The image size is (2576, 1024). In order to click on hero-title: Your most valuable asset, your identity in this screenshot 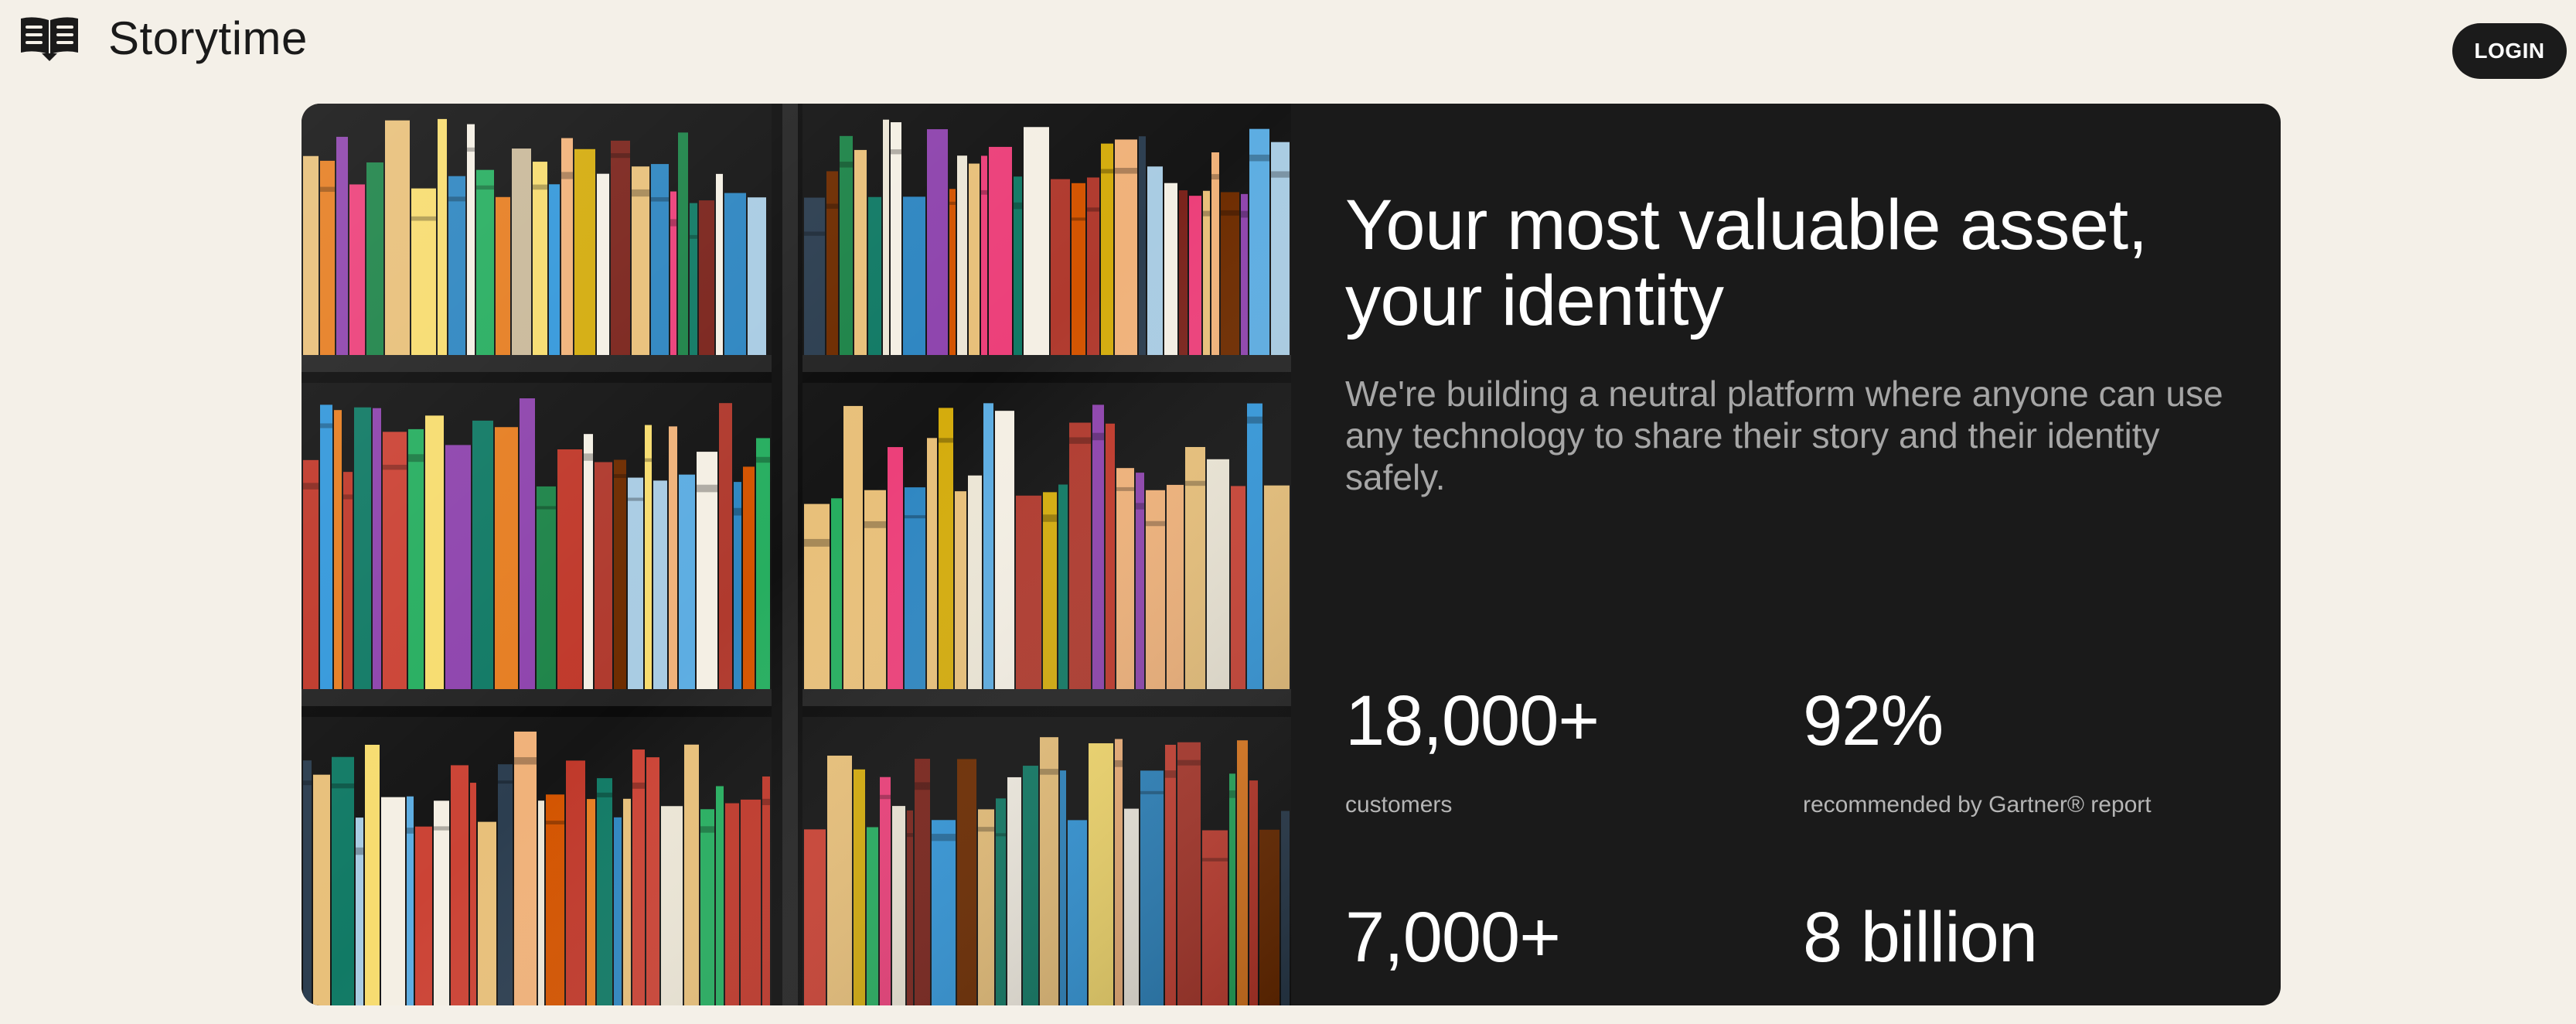, I will do `click(1793, 263)`.